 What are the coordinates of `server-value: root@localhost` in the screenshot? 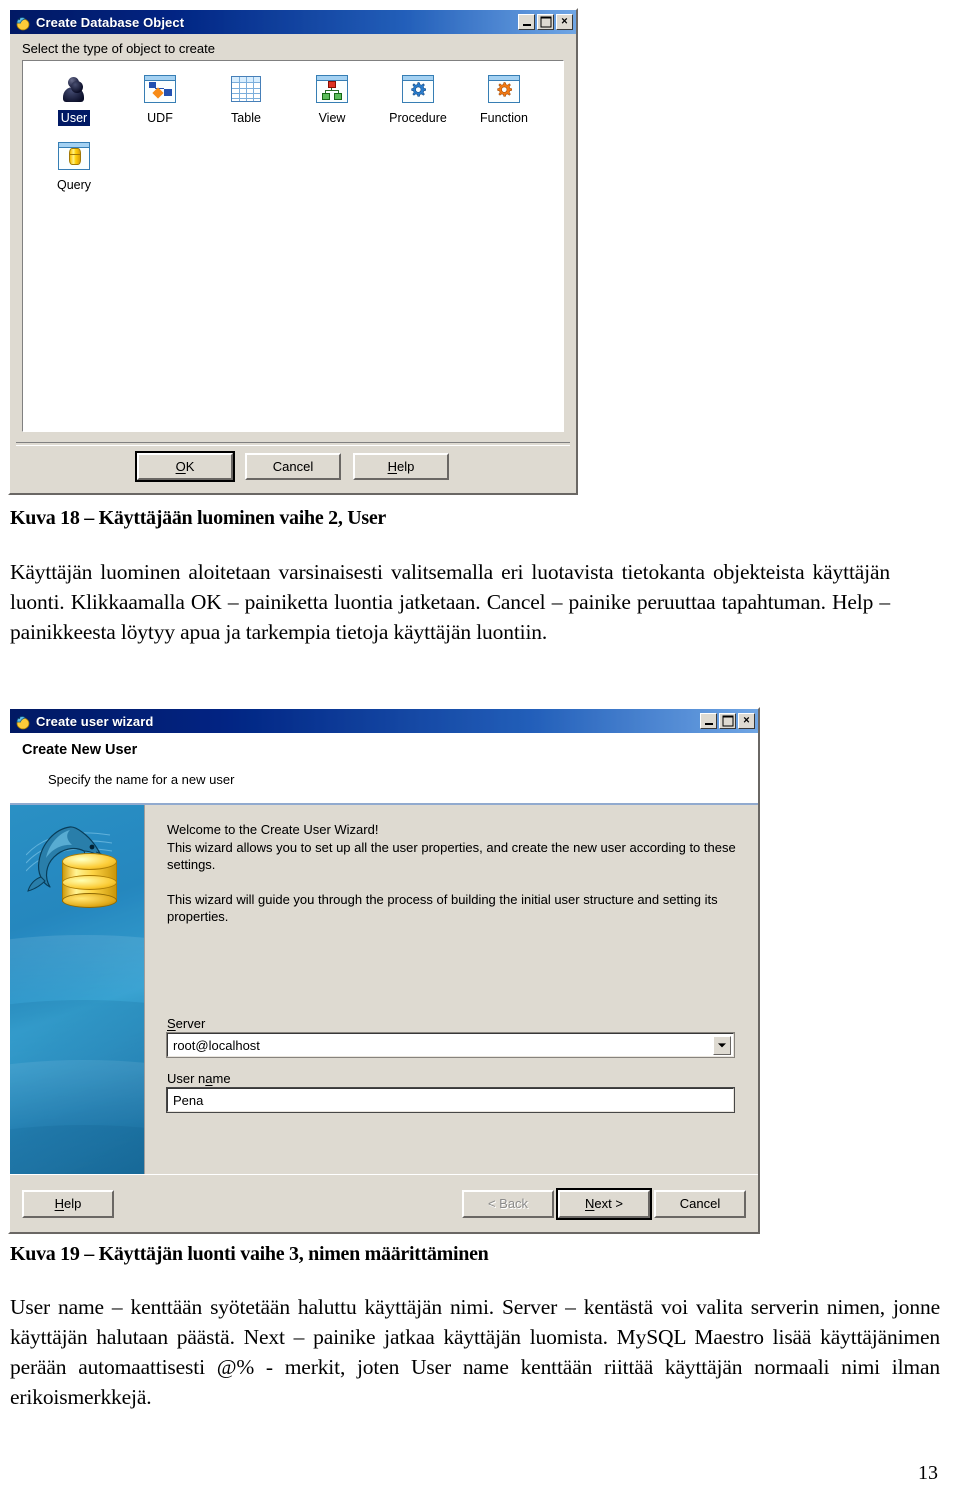 It's located at (216, 1045).